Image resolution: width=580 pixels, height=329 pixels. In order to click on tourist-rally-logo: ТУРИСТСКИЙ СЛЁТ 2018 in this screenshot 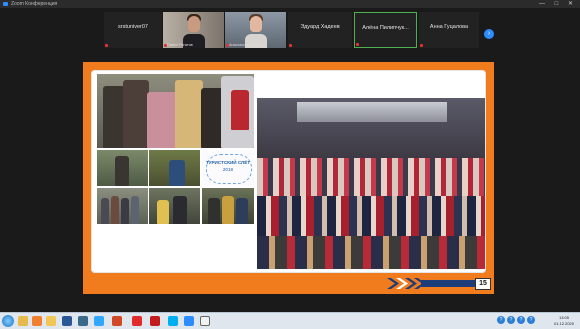, I will do `click(228, 168)`.